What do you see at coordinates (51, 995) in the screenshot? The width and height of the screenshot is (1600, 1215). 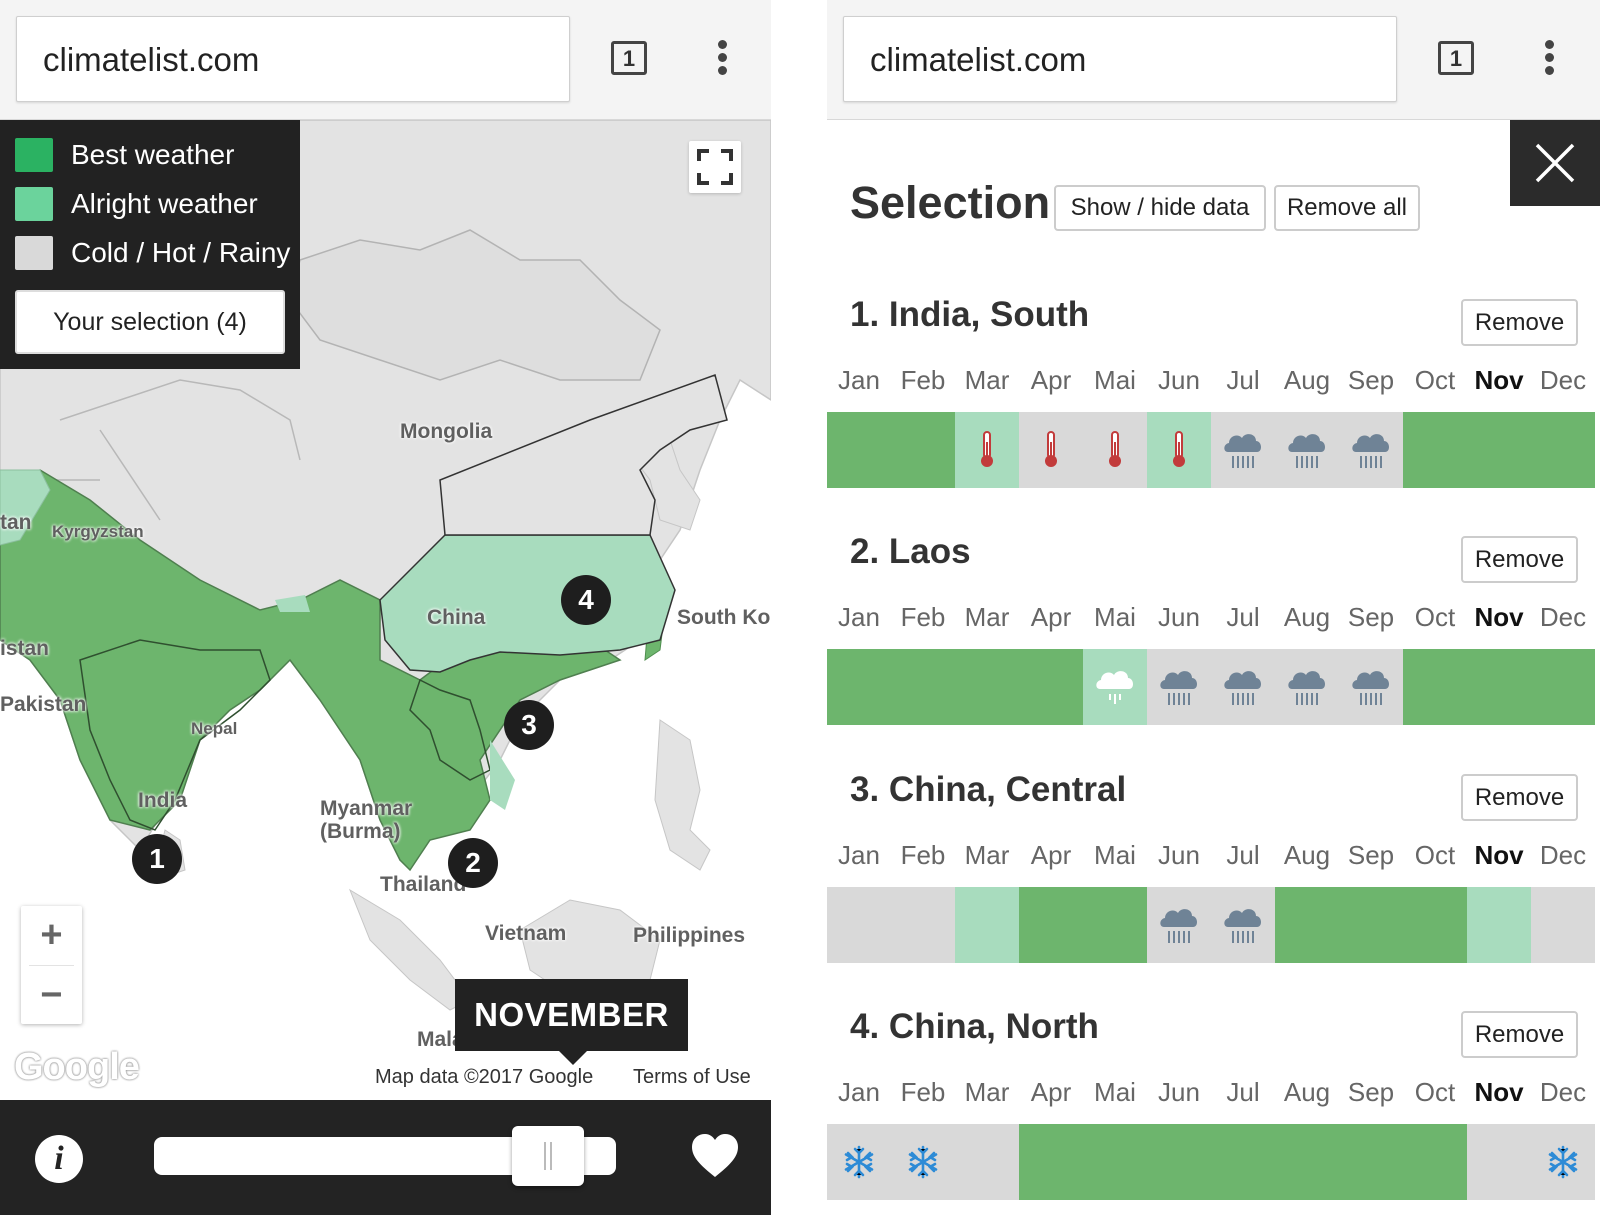 I see `zoom-out-button: −` at bounding box center [51, 995].